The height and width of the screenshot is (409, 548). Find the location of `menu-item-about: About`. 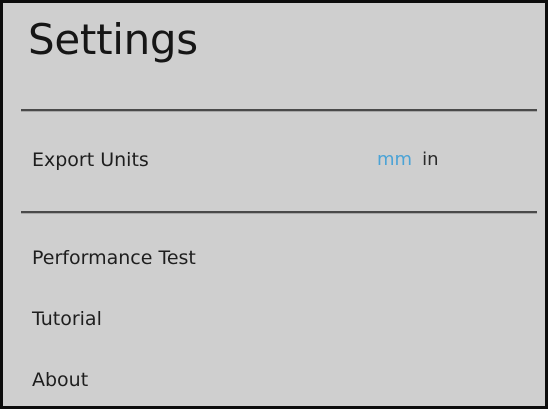

menu-item-about: About is located at coordinates (60, 380).